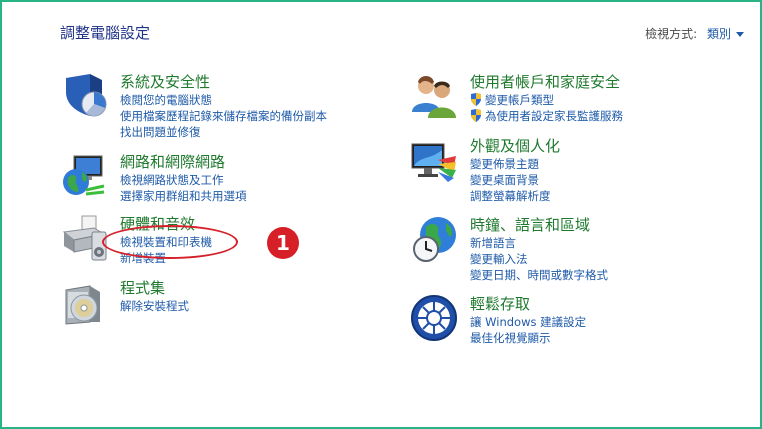 Image resolution: width=762 pixels, height=429 pixels. What do you see at coordinates (105, 33) in the screenshot?
I see `page-title: 調整電腦設定` at bounding box center [105, 33].